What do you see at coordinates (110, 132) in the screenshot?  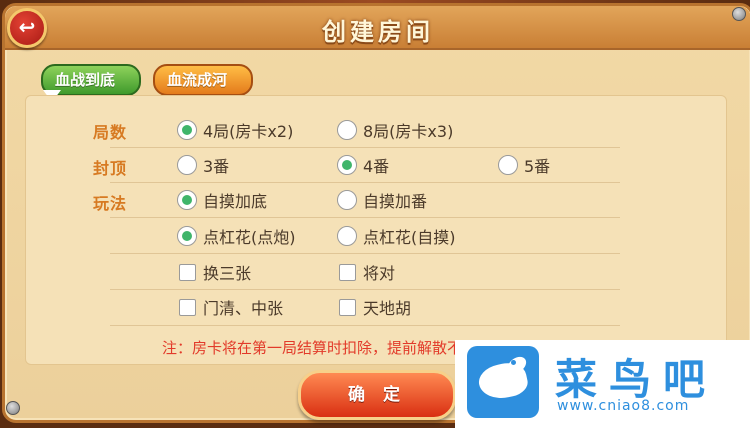 I see `rounds-label: 局数` at bounding box center [110, 132].